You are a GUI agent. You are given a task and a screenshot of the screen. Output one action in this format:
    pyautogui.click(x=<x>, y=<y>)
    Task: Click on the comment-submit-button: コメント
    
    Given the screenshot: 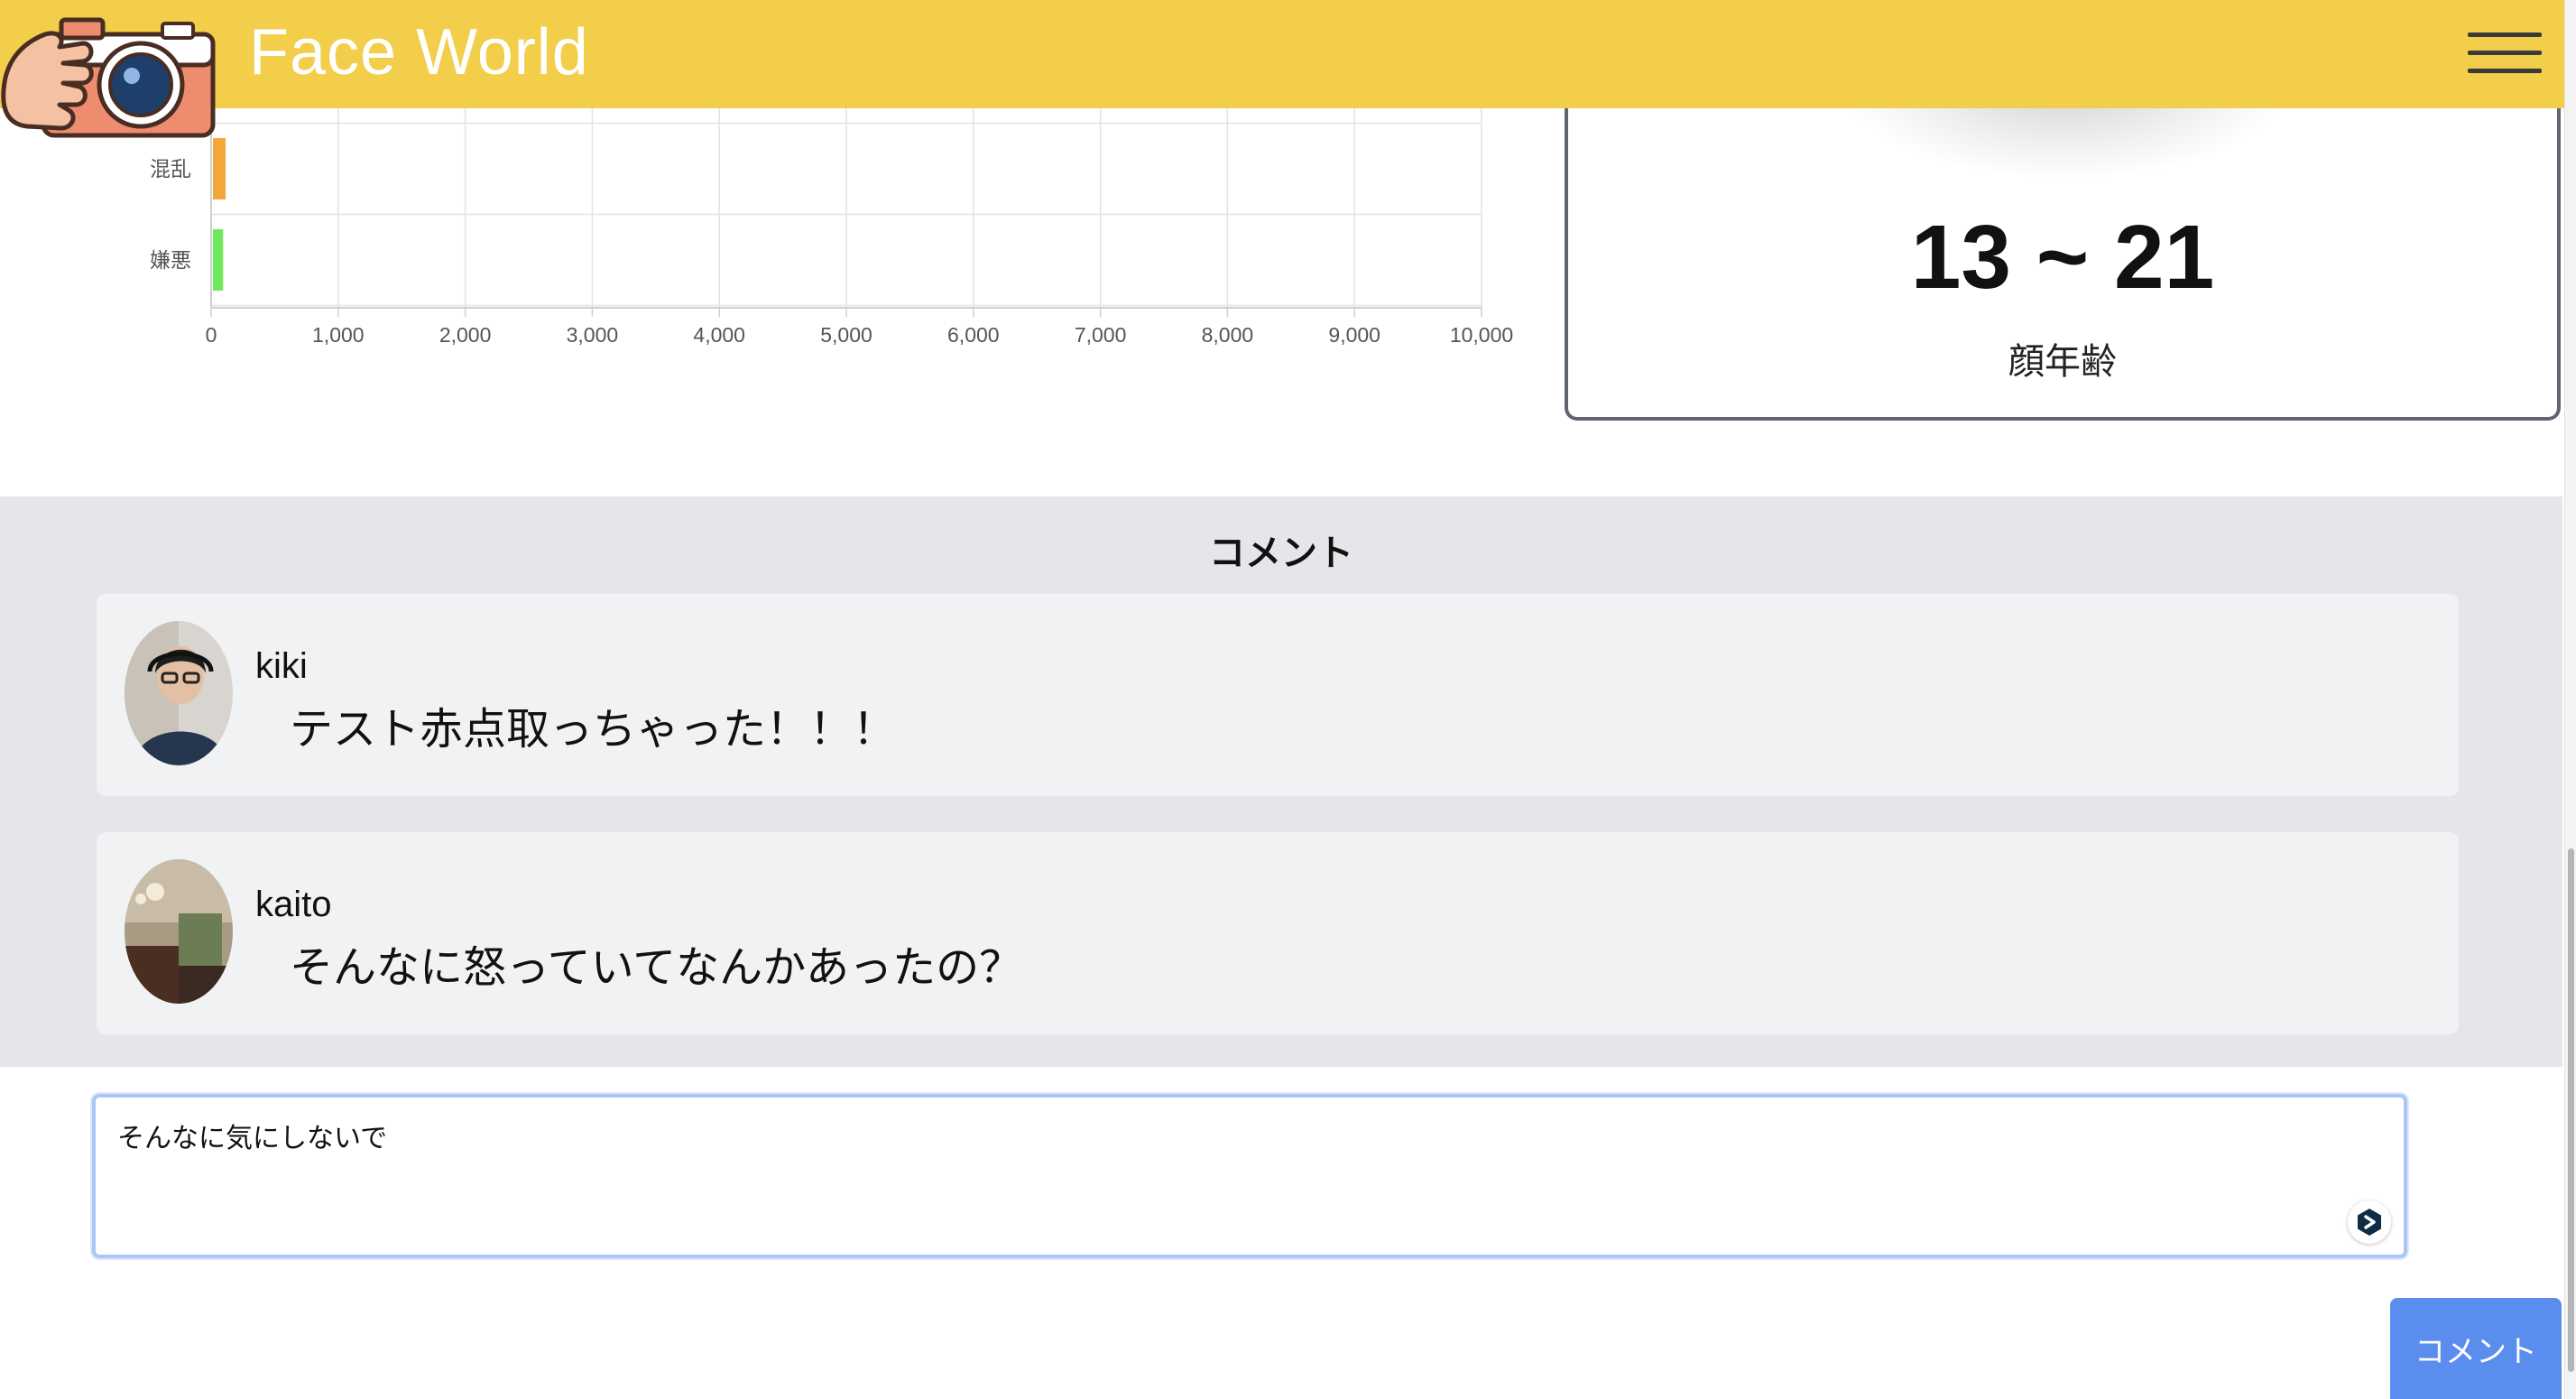 What is the action you would take?
    pyautogui.click(x=2476, y=1349)
    